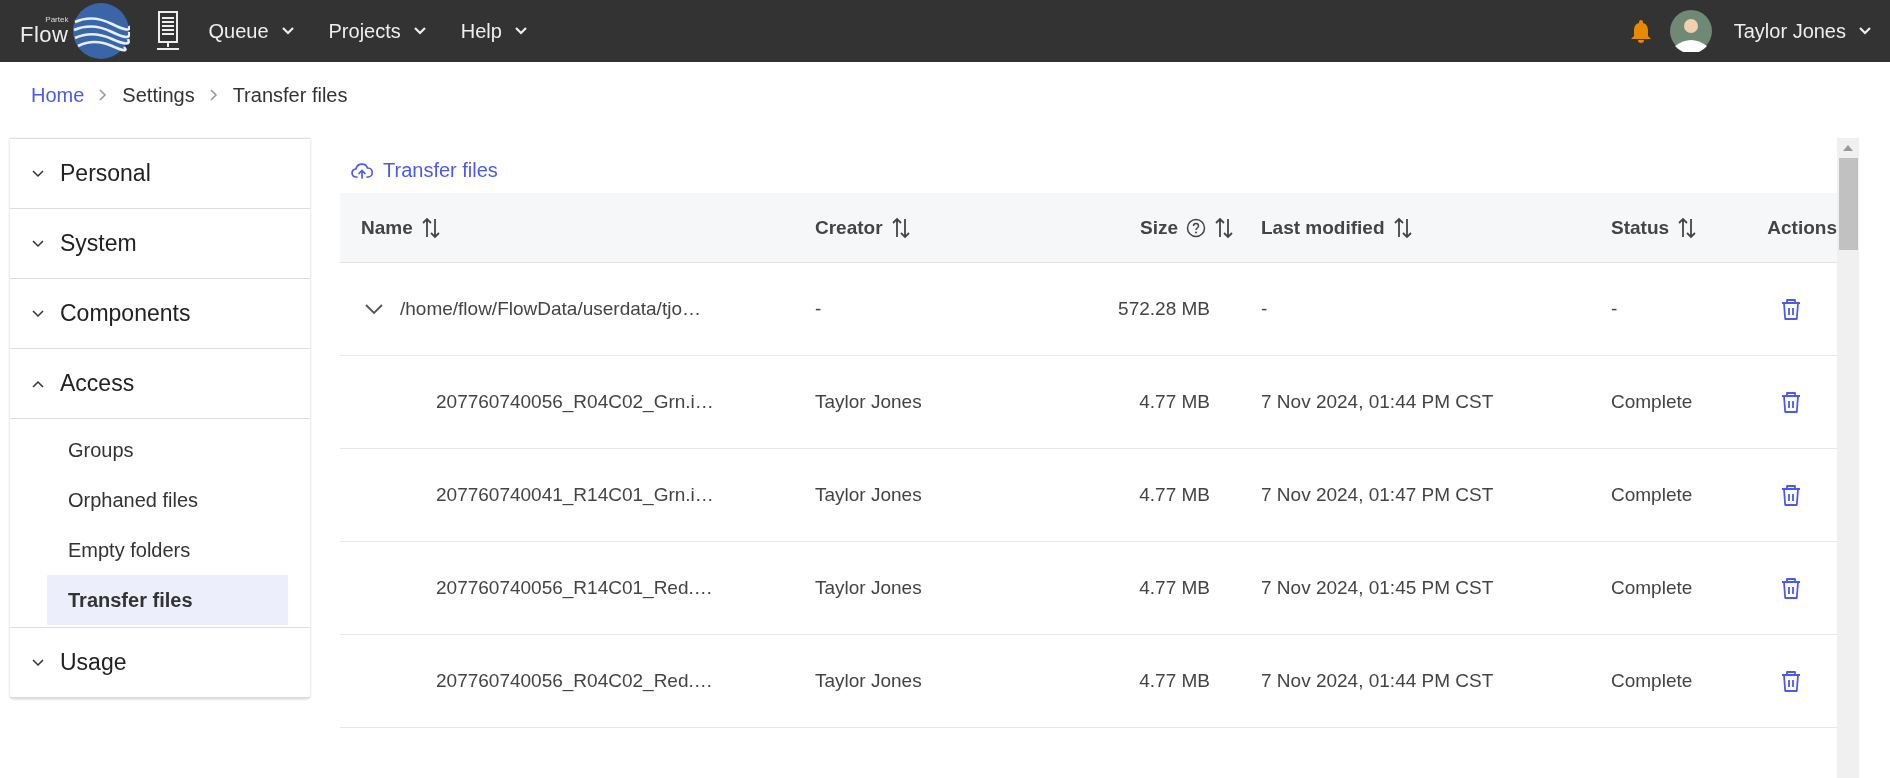  I want to click on sidebar-item: Groups, so click(167, 450).